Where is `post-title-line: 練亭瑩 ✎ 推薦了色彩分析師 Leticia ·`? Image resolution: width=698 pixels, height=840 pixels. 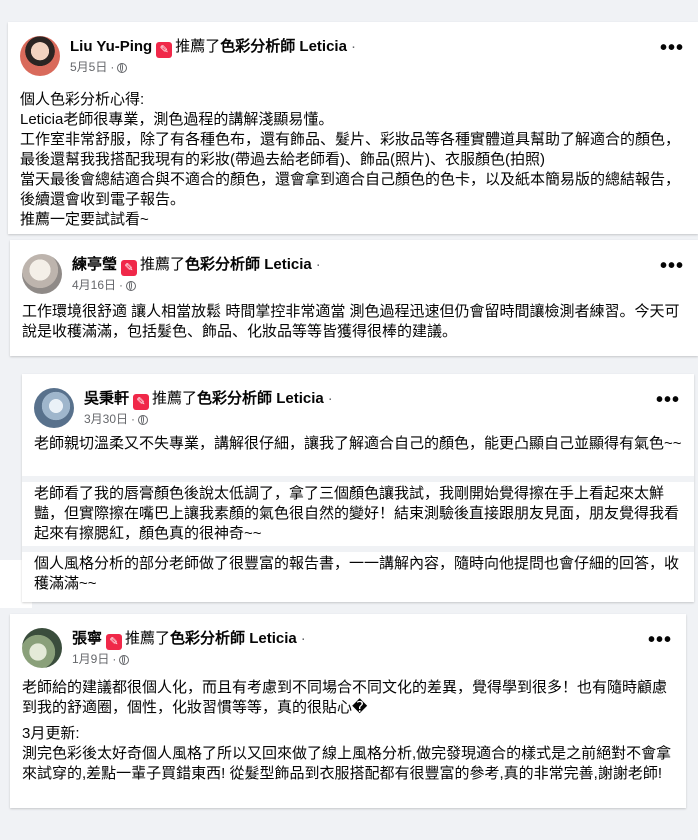
post-title-line: 練亭瑩 ✎ 推薦了色彩分析師 Leticia · is located at coordinates (196, 265).